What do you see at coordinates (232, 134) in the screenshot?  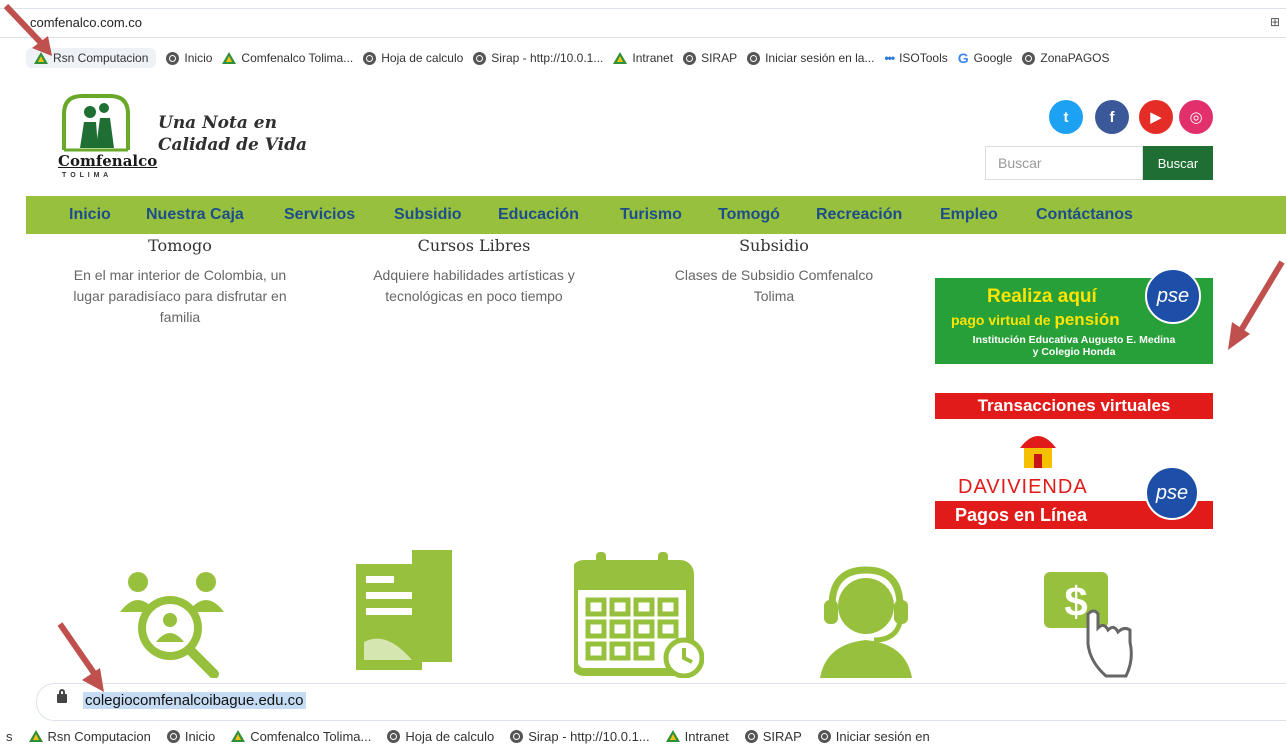 I see `slogan: Una Nota en Calidad de Vida` at bounding box center [232, 134].